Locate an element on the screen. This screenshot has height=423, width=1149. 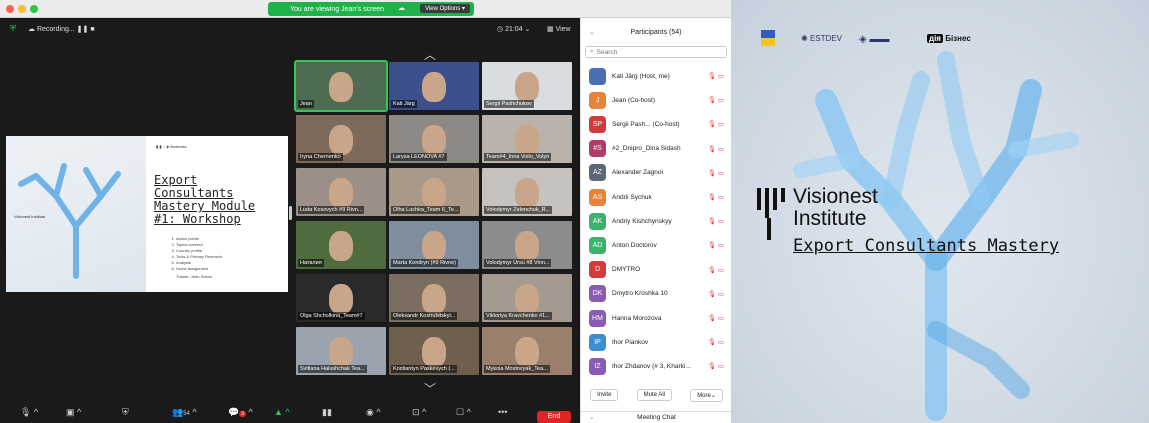
maximize-window-button is located at coordinates (34, 9).